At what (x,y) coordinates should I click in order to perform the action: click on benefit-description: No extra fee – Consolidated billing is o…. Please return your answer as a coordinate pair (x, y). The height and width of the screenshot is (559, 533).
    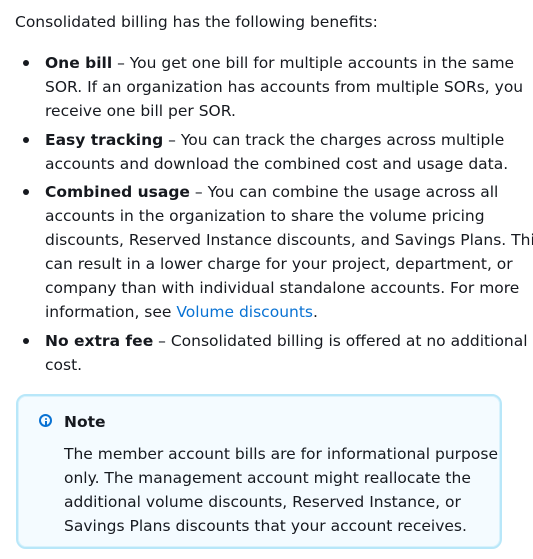
    Looking at the image, I should click on (286, 353).